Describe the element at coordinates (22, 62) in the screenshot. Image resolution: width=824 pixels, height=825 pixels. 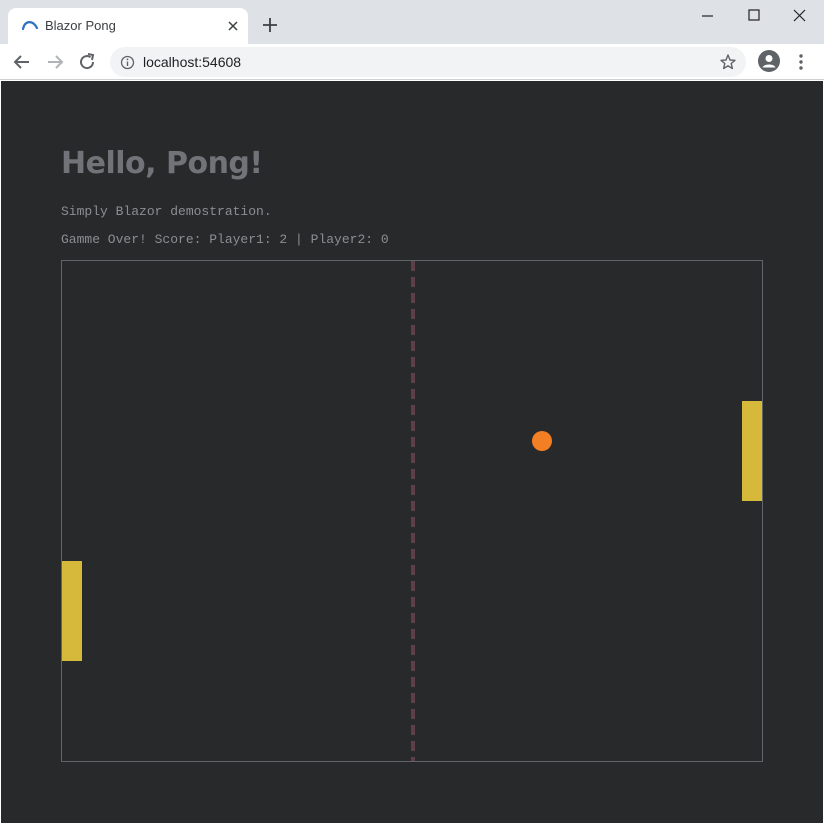
I see `back-arrow-icon` at that location.